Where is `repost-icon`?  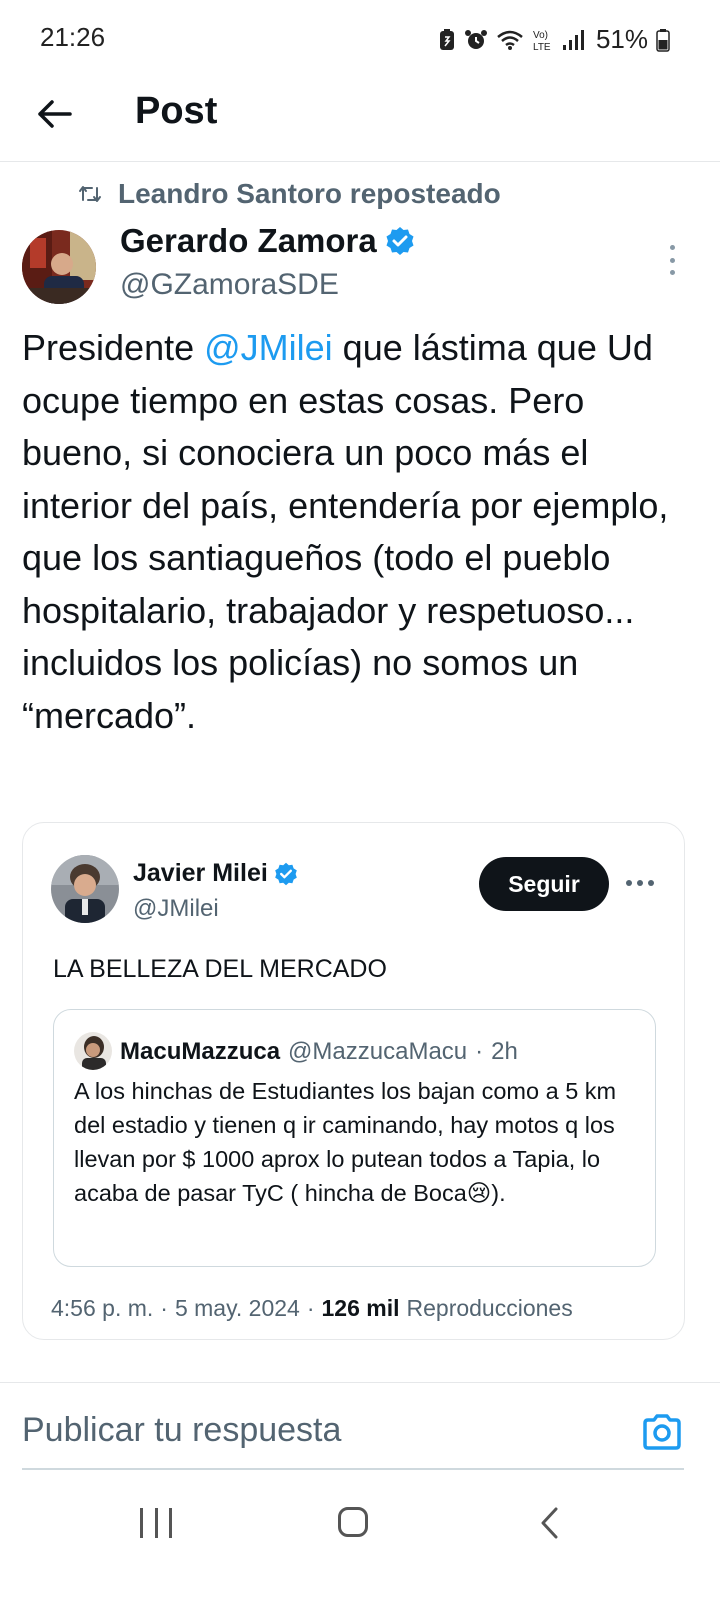
repost-icon is located at coordinates (90, 194).